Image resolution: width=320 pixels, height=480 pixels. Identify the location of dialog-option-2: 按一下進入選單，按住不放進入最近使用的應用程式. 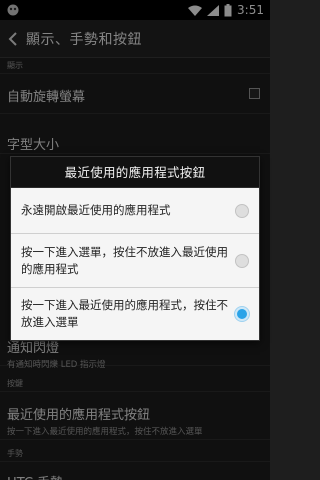
(135, 261).